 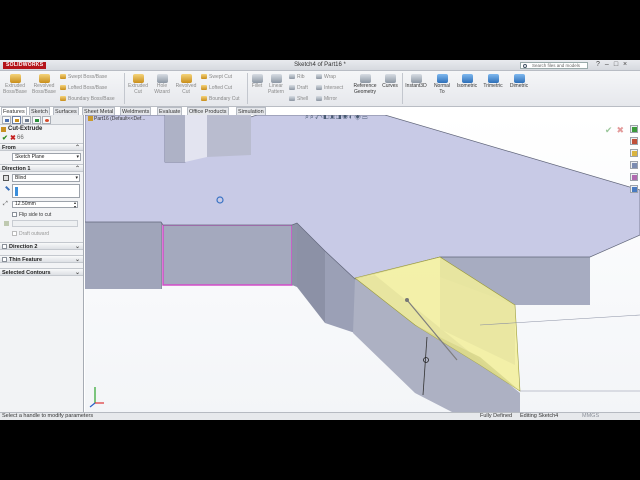 What do you see at coordinates (41, 272) in the screenshot?
I see `selected-contours-group-header: Selected Contours ⌄` at bounding box center [41, 272].